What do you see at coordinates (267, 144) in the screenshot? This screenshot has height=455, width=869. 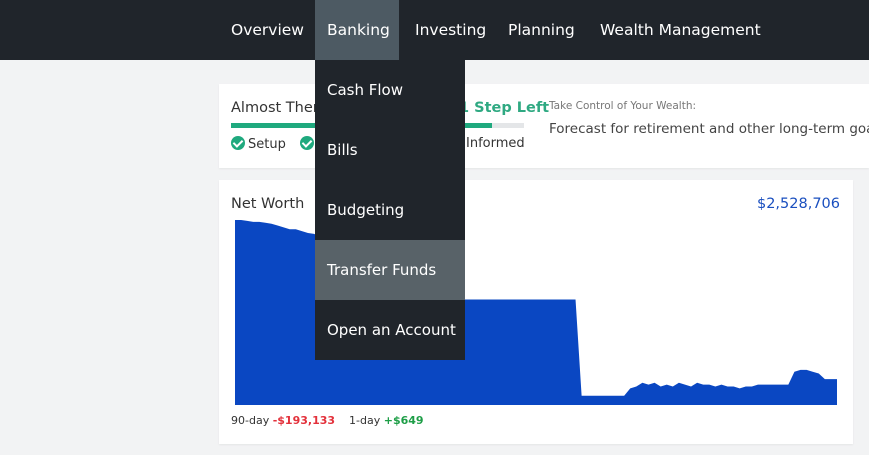 I see `setup-step-label: Setup` at bounding box center [267, 144].